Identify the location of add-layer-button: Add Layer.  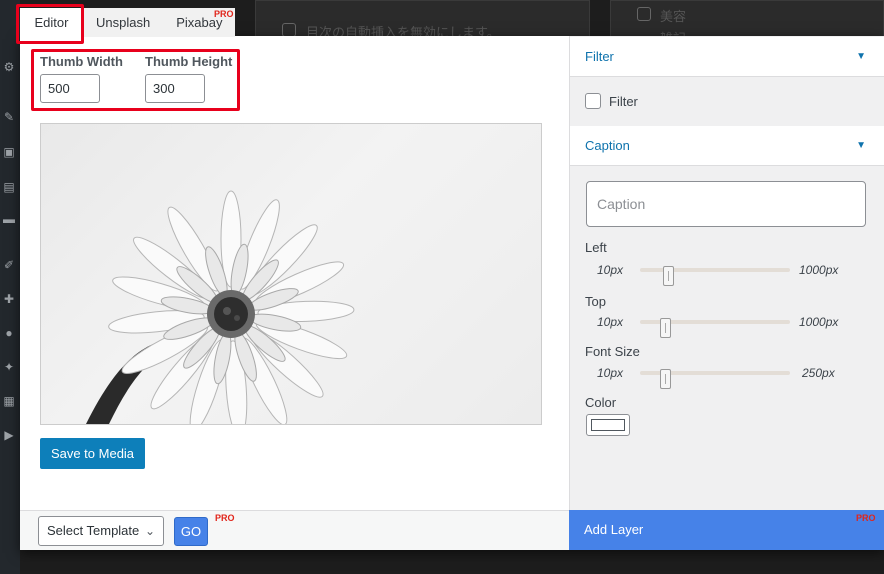
(726, 530).